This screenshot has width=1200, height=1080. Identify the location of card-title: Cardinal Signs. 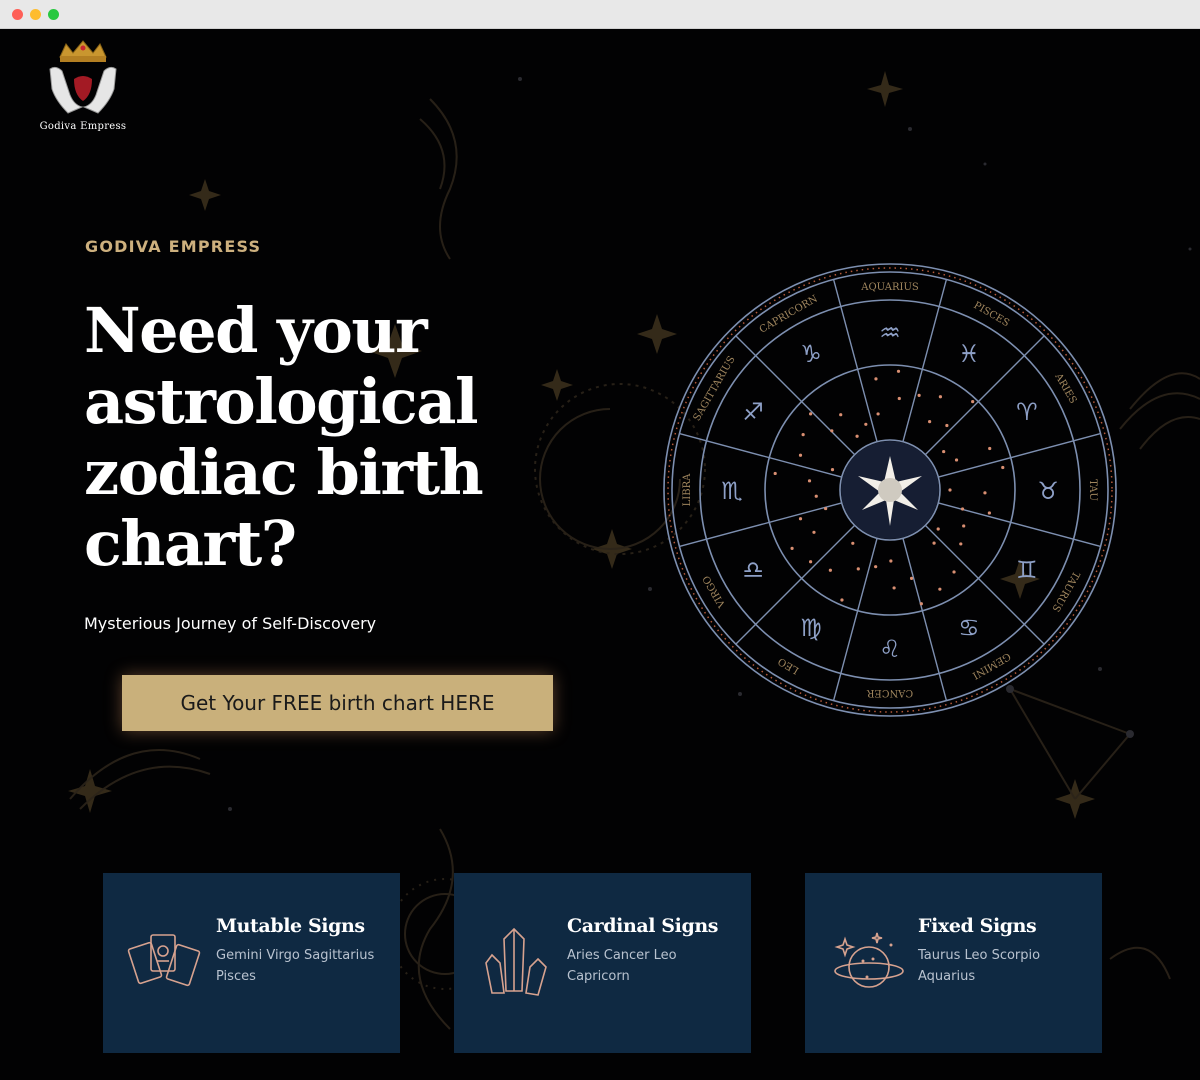
(643, 926).